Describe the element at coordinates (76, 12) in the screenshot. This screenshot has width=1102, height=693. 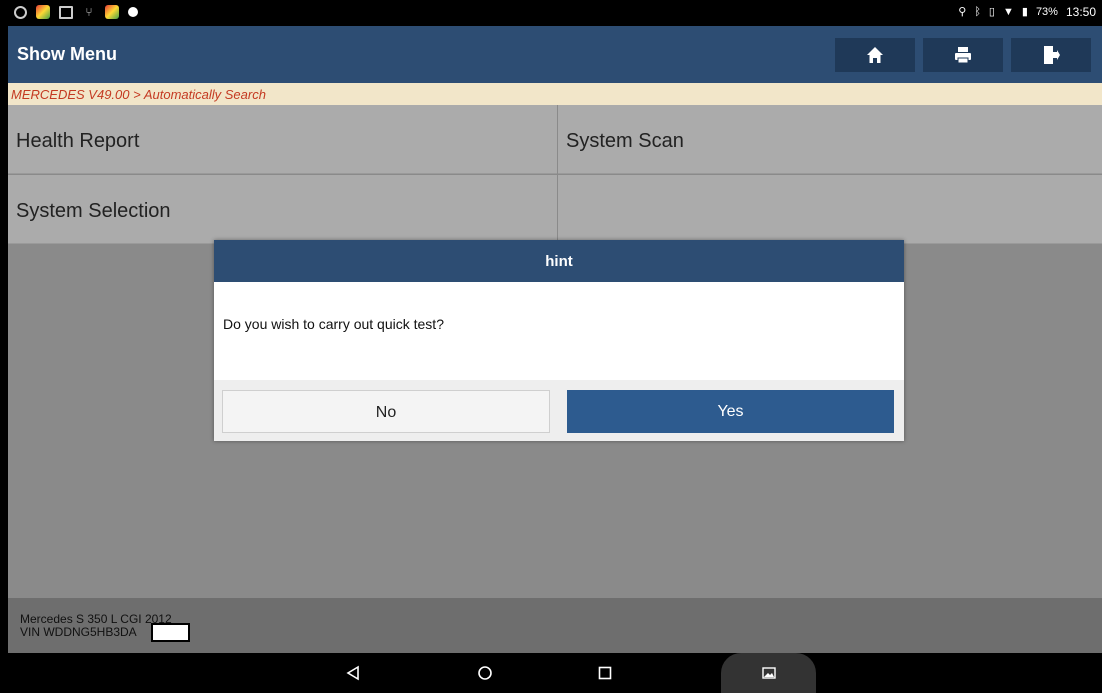
I see `notification-icons: ⑂` at that location.